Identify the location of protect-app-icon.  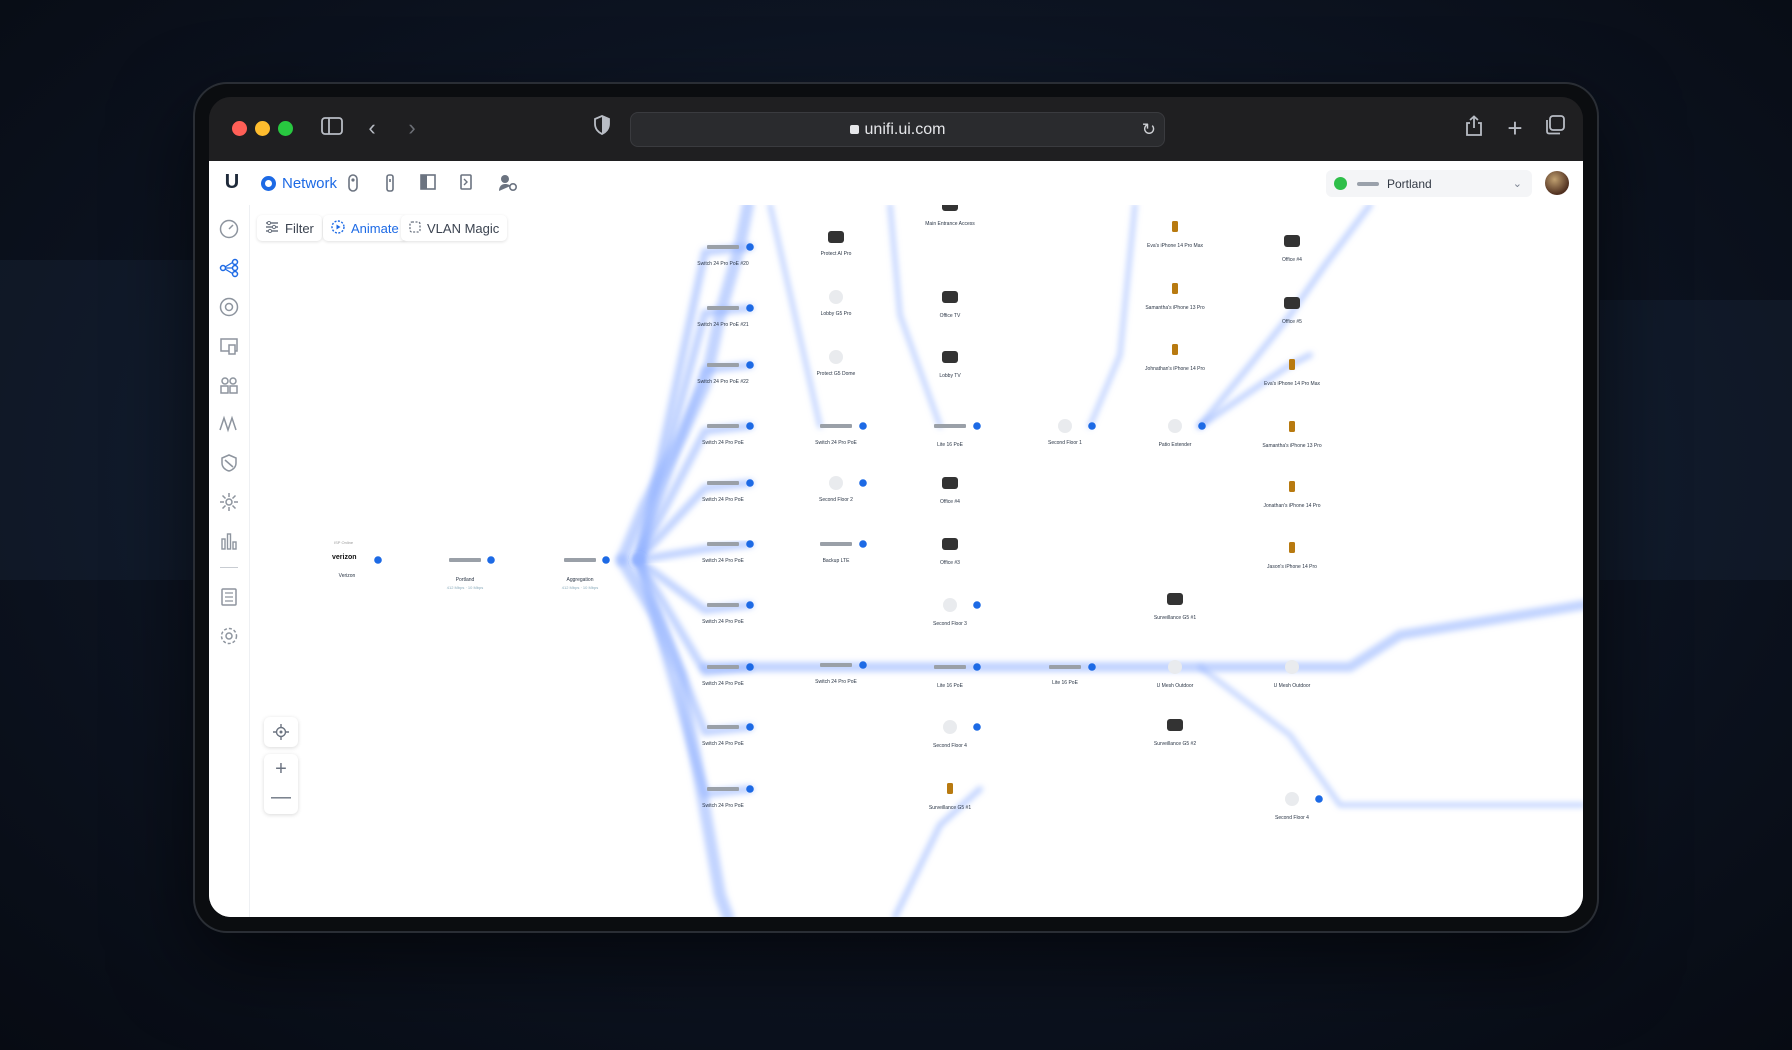
(353, 183).